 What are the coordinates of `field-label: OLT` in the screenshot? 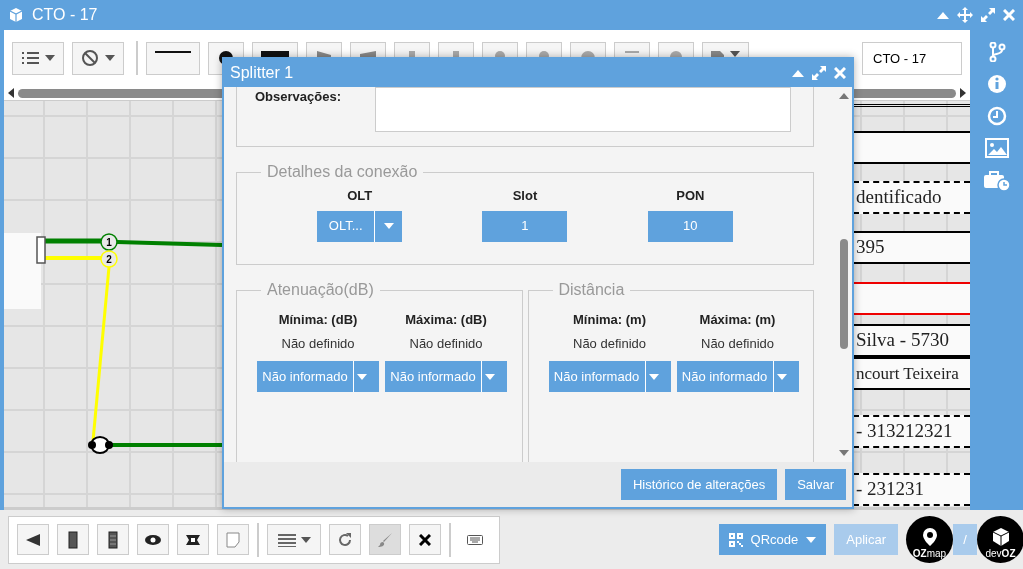 It's located at (360, 196).